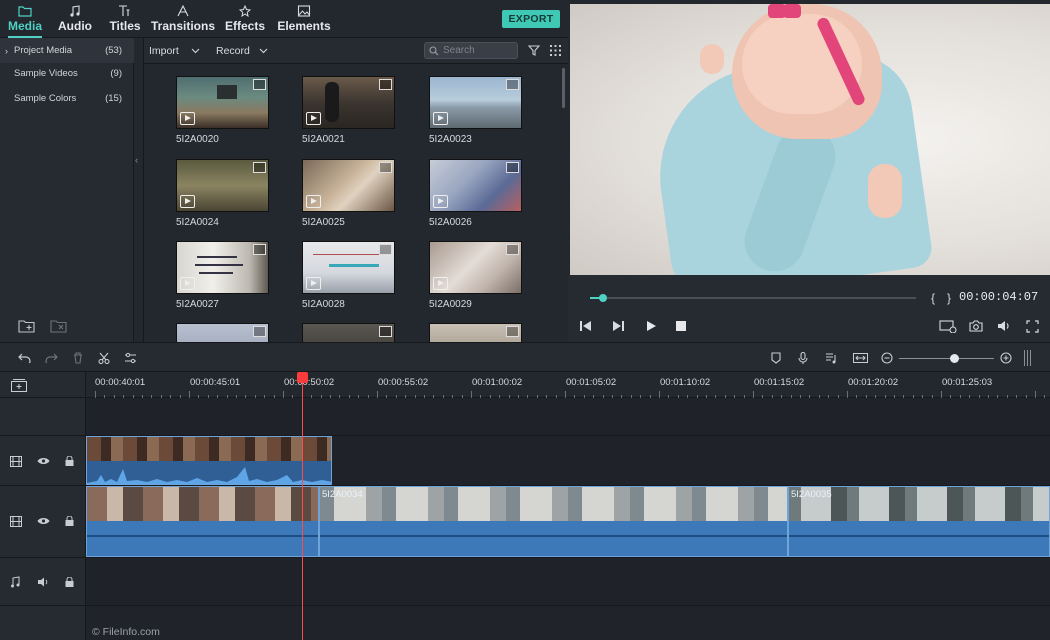  What do you see at coordinates (24, 358) in the screenshot?
I see `undo-icon` at bounding box center [24, 358].